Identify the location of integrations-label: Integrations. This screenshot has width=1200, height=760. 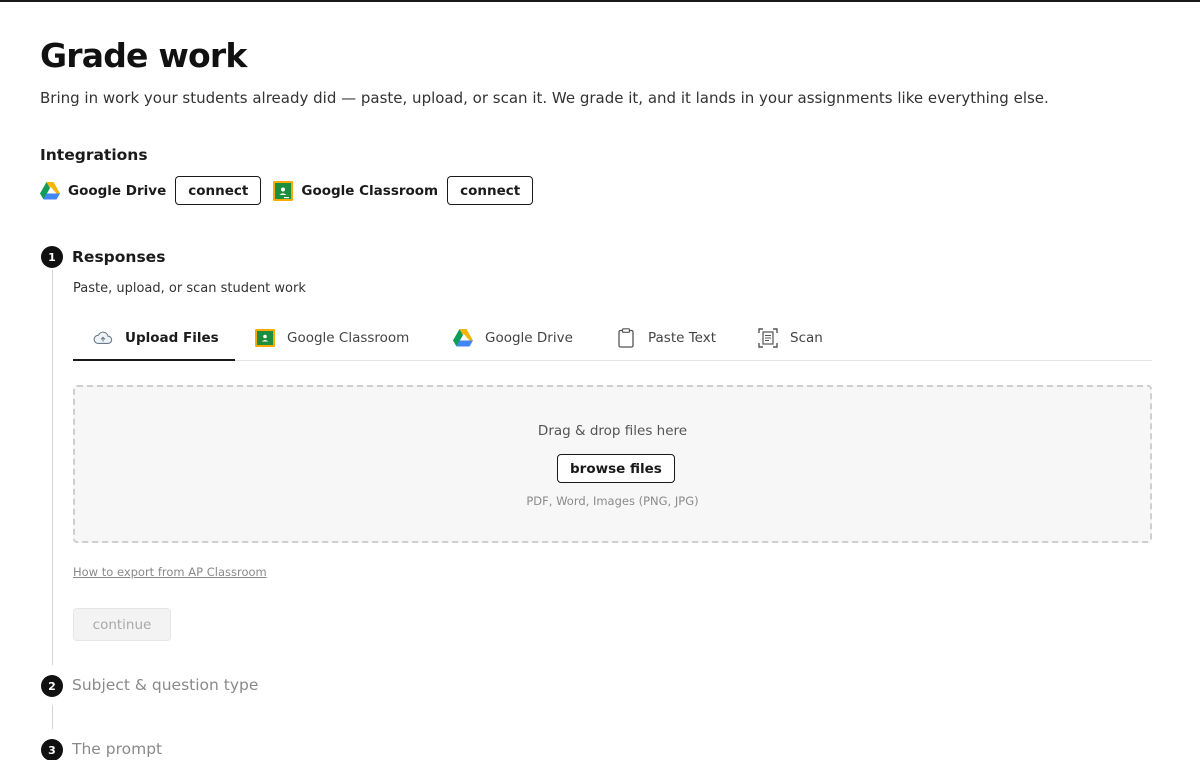
(94, 155).